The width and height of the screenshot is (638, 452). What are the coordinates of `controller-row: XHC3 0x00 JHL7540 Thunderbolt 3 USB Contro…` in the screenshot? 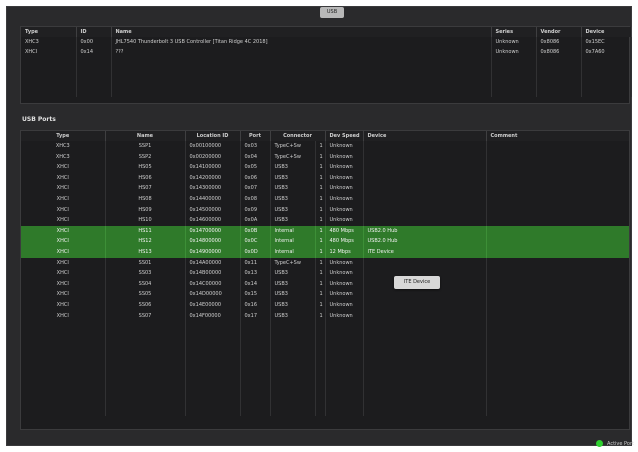 It's located at (326, 42).